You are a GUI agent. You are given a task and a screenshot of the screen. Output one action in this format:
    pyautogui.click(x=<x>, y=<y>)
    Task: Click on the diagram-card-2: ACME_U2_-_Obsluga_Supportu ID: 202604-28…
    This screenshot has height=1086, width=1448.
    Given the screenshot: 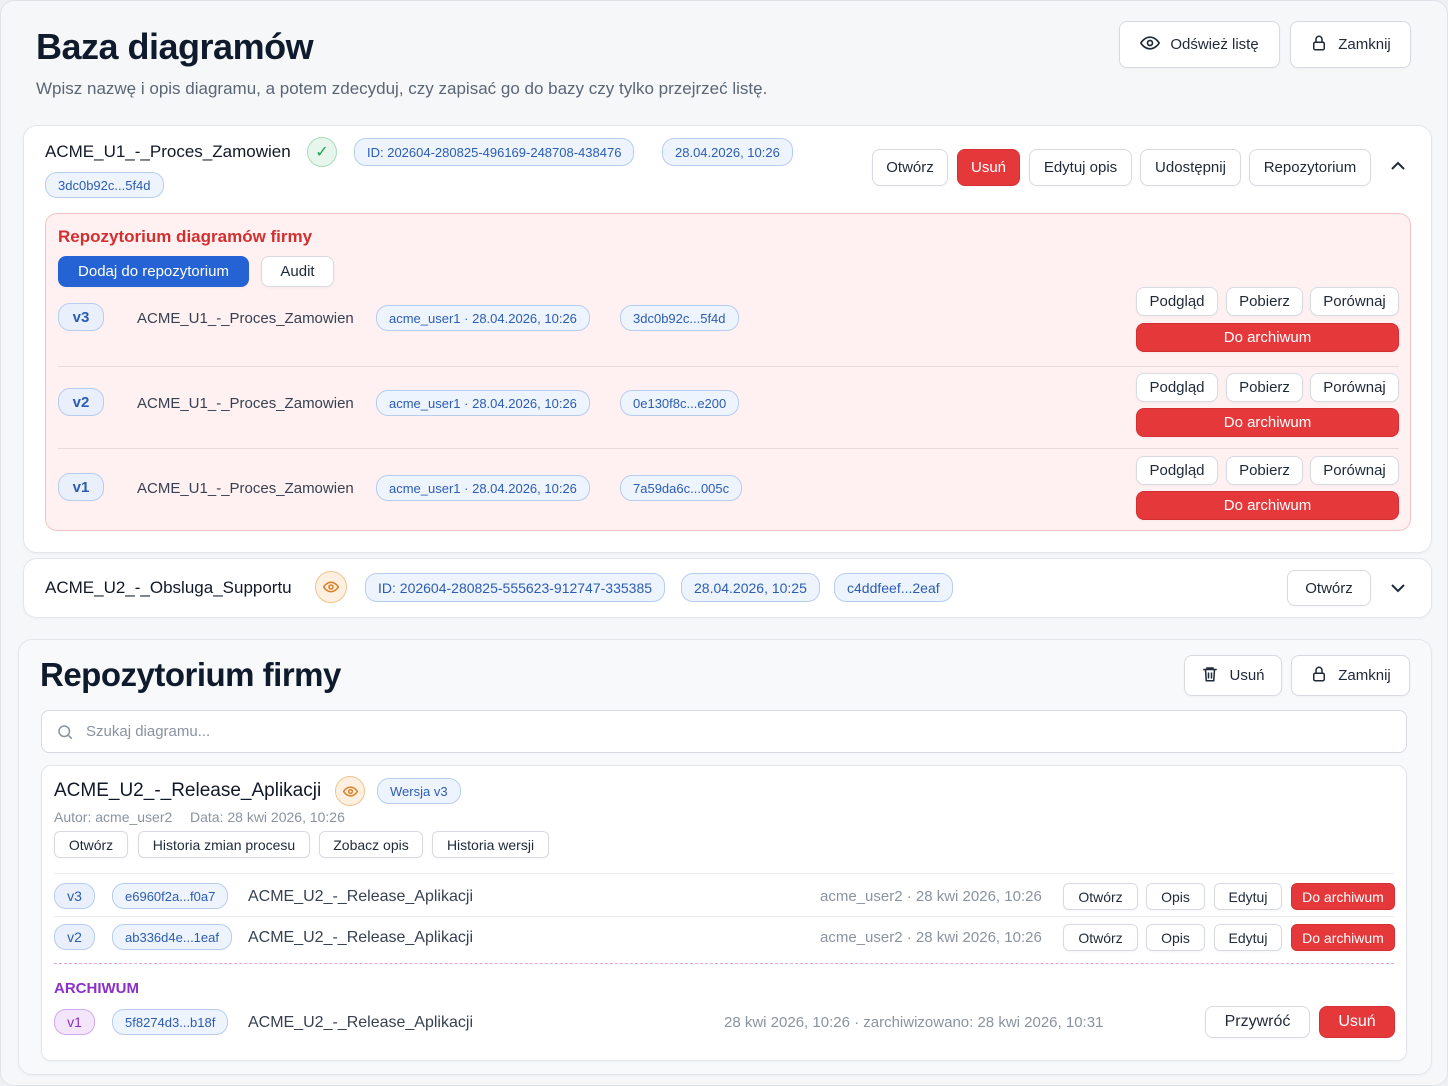 What is the action you would take?
    pyautogui.click(x=727, y=588)
    